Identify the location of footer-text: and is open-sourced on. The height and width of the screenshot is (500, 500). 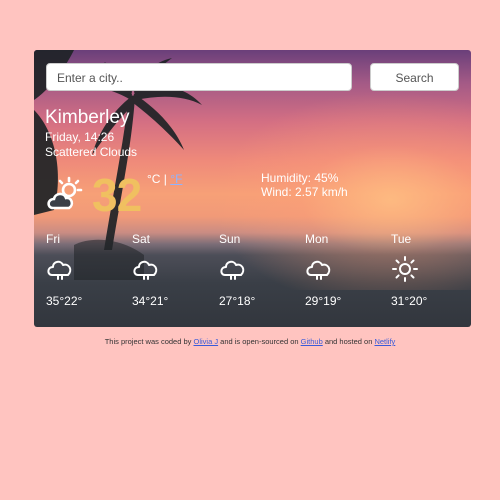
(259, 341).